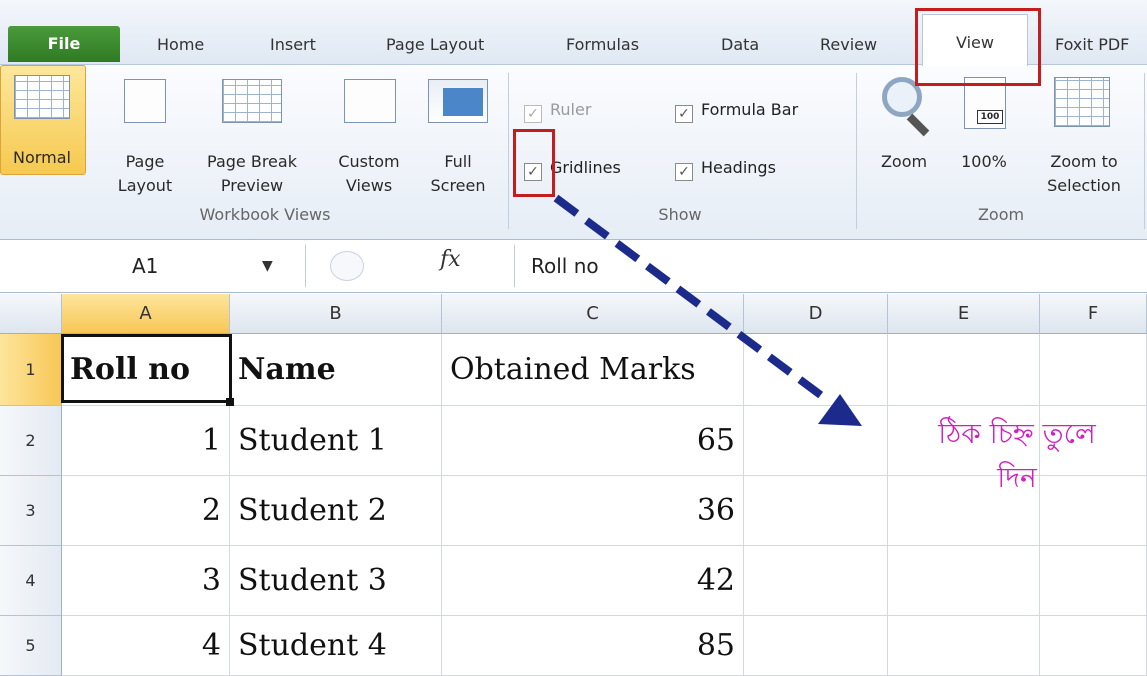  Describe the element at coordinates (1092, 45) in the screenshot. I see `tab-foxit-pdf: Foxit PDF` at that location.